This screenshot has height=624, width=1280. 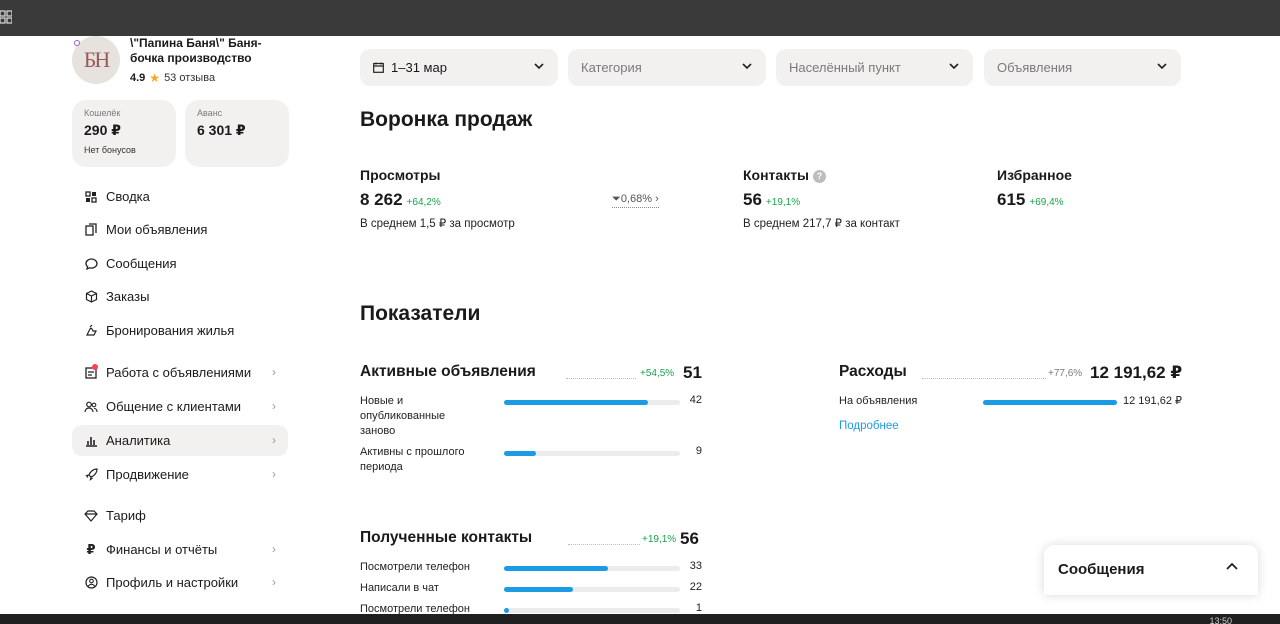 What do you see at coordinates (91, 197) in the screenshot?
I see `grid-icon` at bounding box center [91, 197].